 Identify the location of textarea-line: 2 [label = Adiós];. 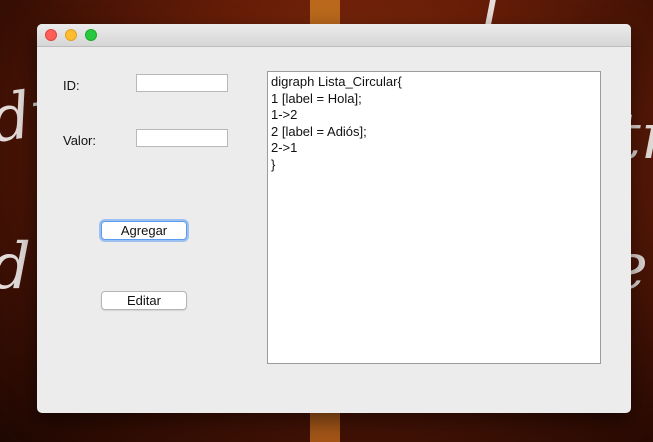
(319, 131).